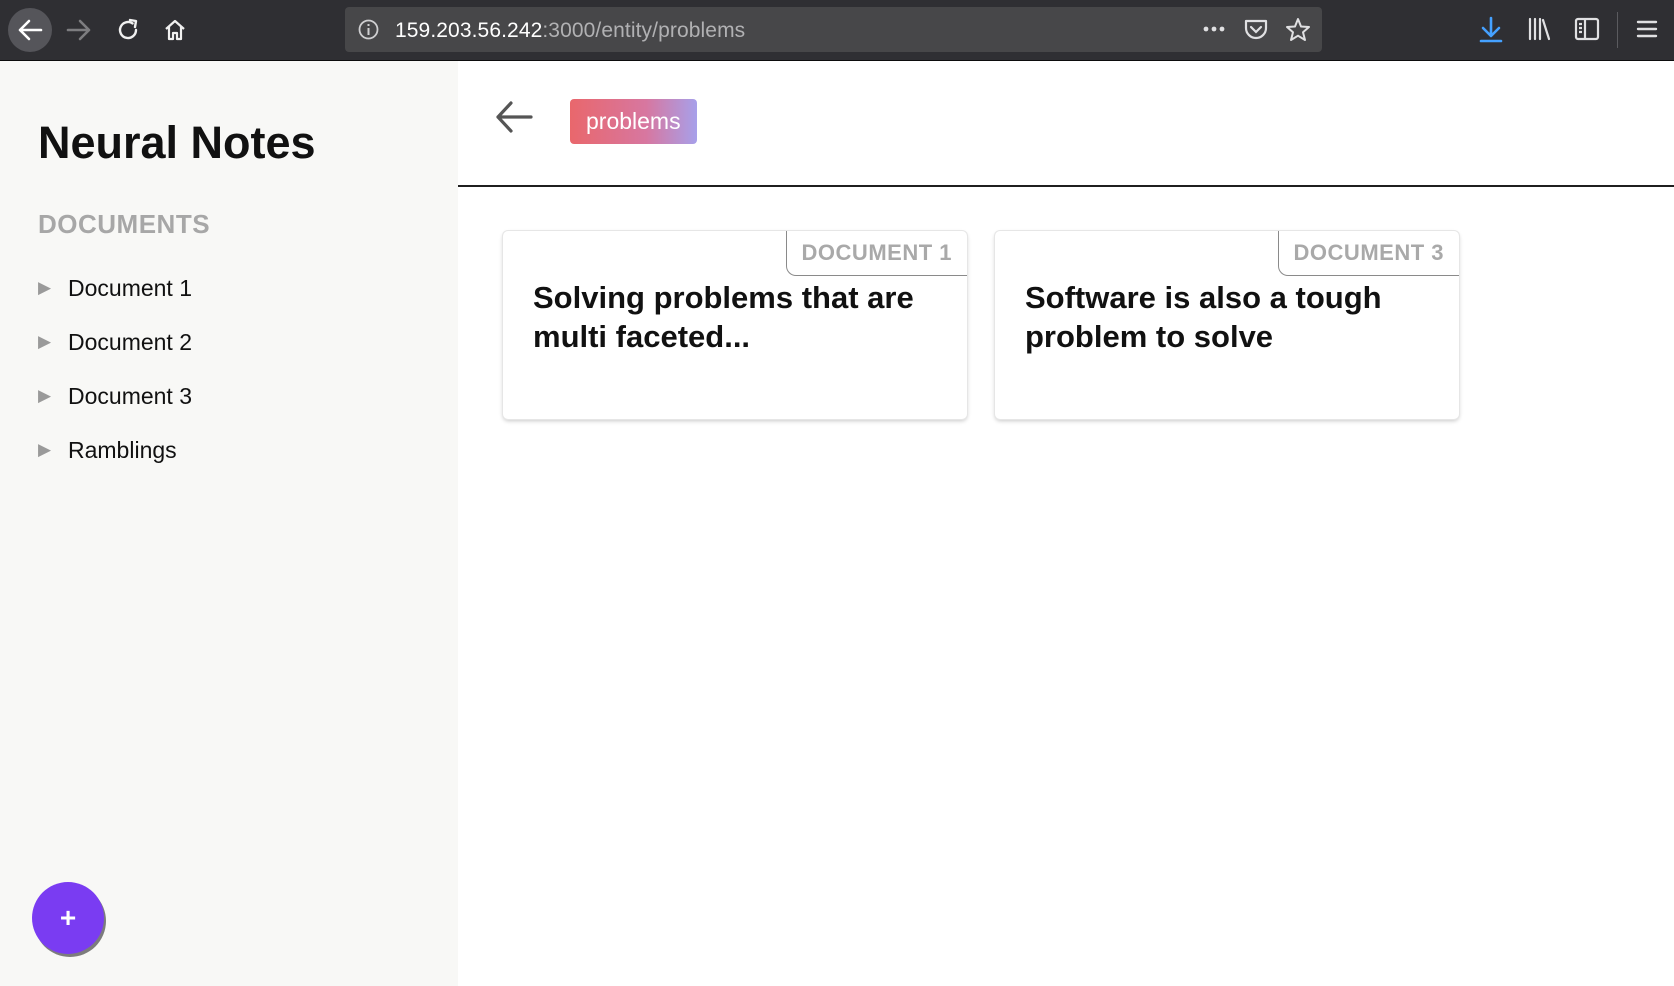 This screenshot has height=986, width=1674. I want to click on download-icon, so click(1491, 30).